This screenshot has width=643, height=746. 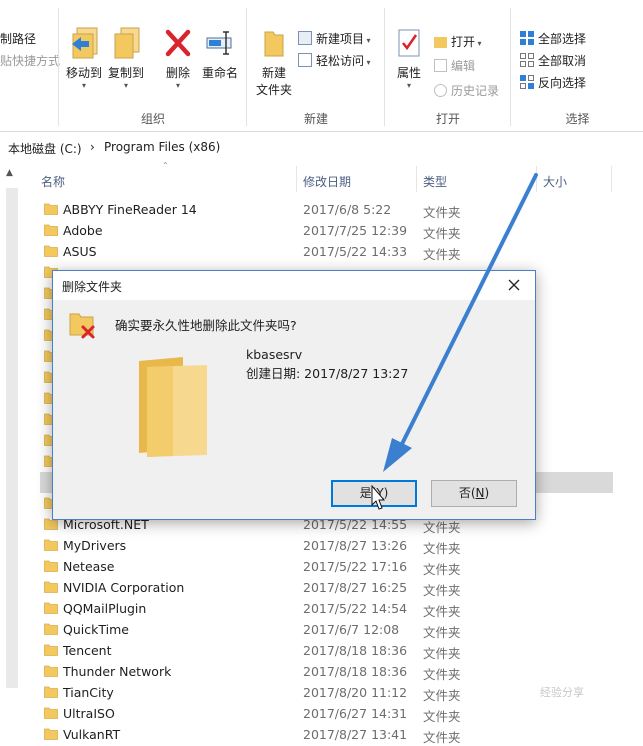 What do you see at coordinates (178, 58) in the screenshot?
I see `delete-button: 删除 ▾` at bounding box center [178, 58].